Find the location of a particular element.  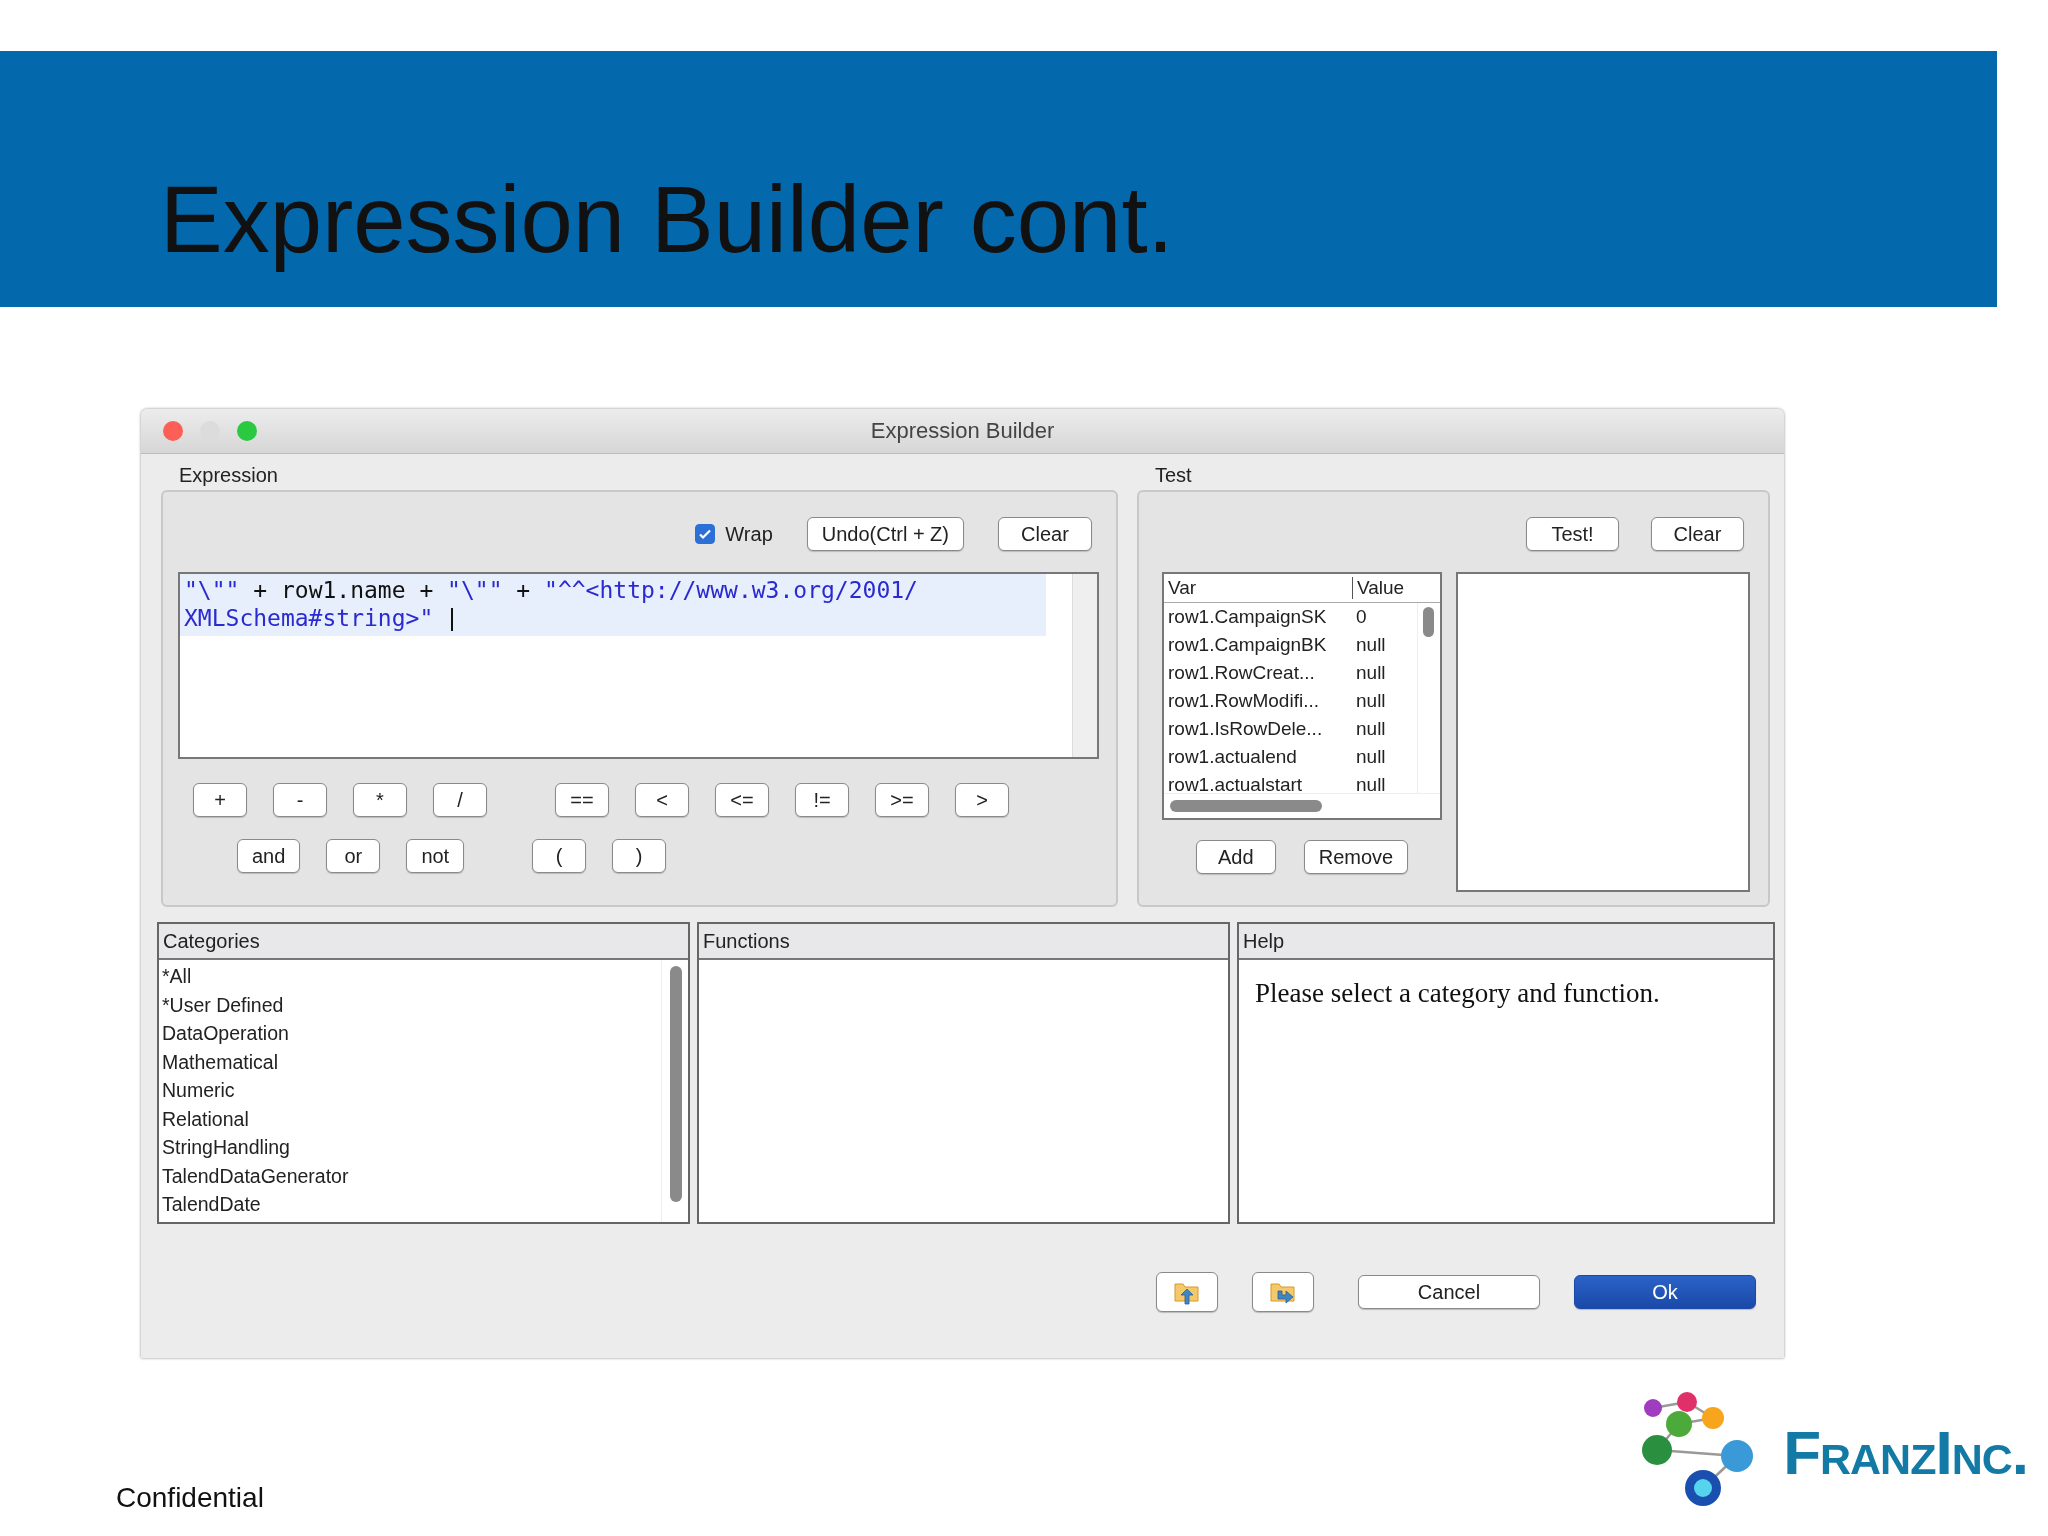

list-item: StringHandling is located at coordinates (410, 1147).